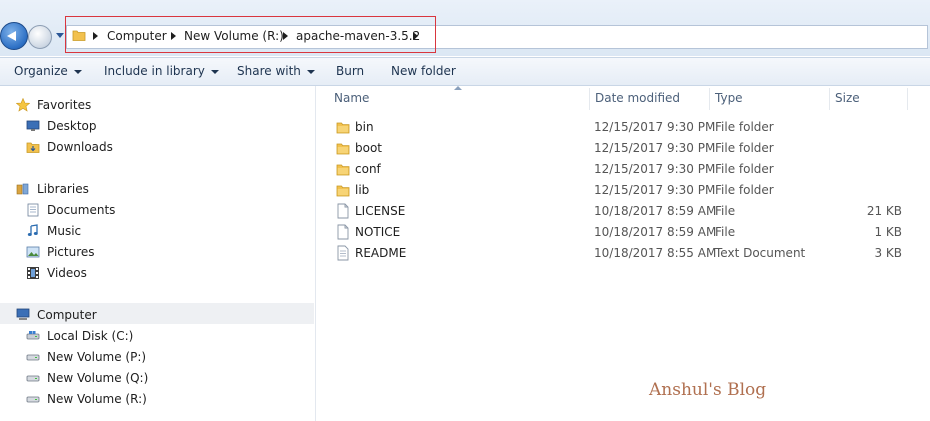 This screenshot has width=930, height=421. Describe the element at coordinates (350, 71) in the screenshot. I see `burn-button: Burn` at that location.